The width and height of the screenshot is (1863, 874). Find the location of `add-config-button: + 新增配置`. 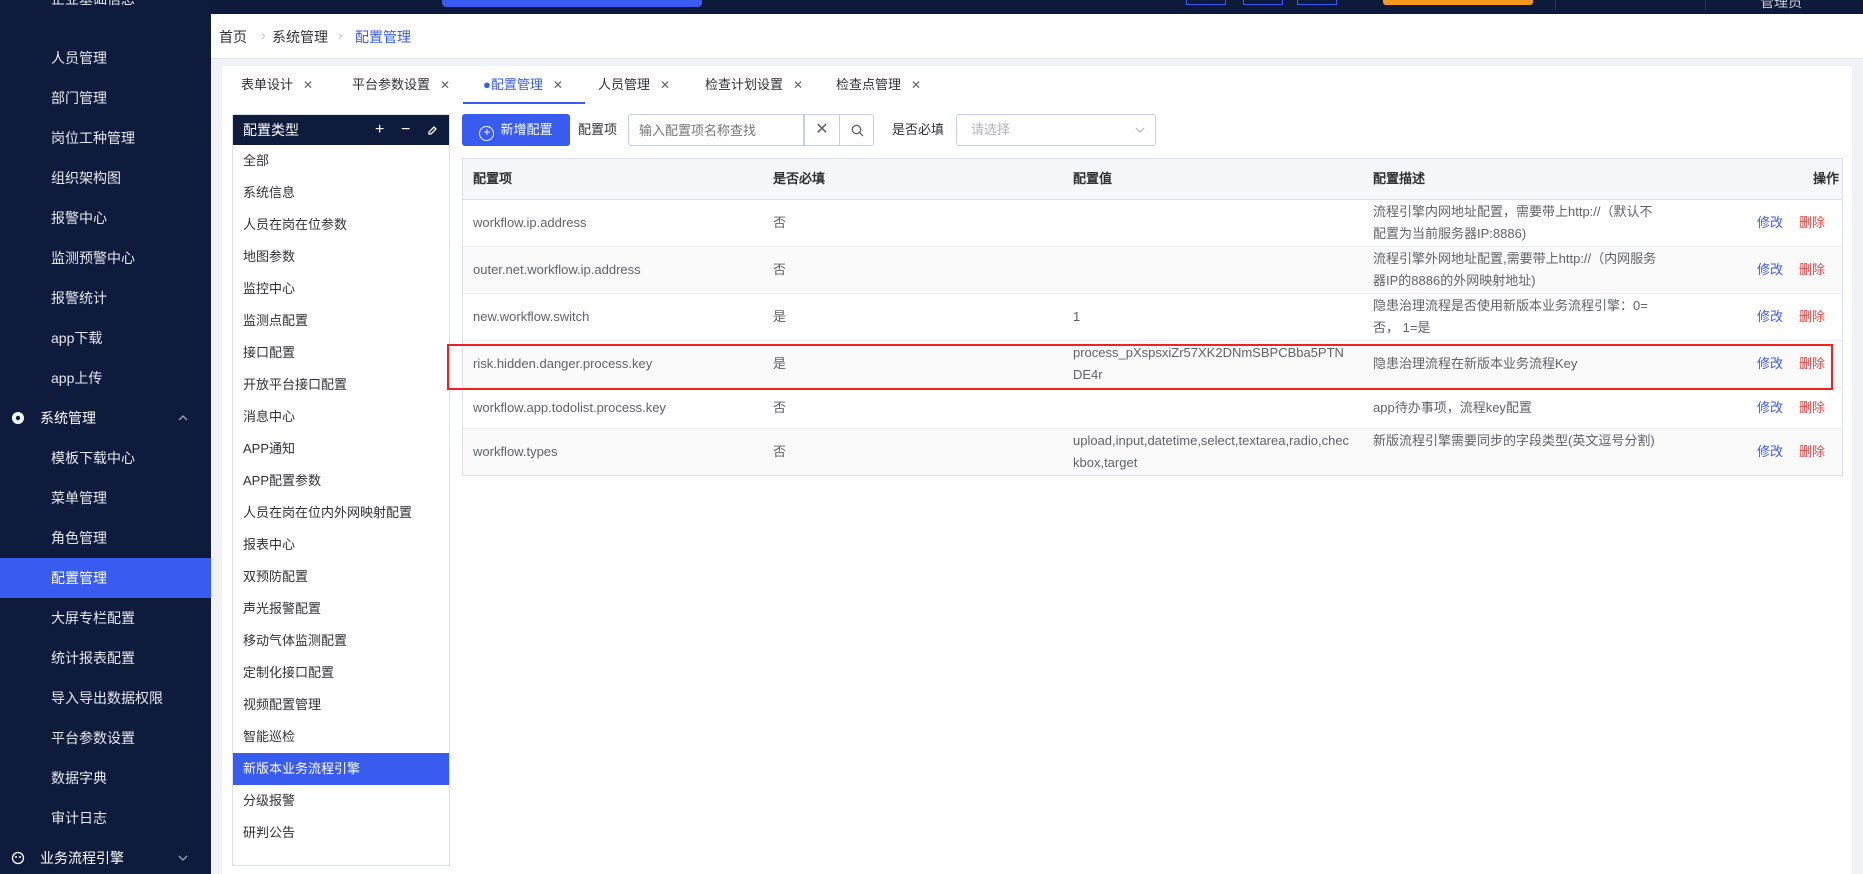

add-config-button: + 新增配置 is located at coordinates (516, 130).